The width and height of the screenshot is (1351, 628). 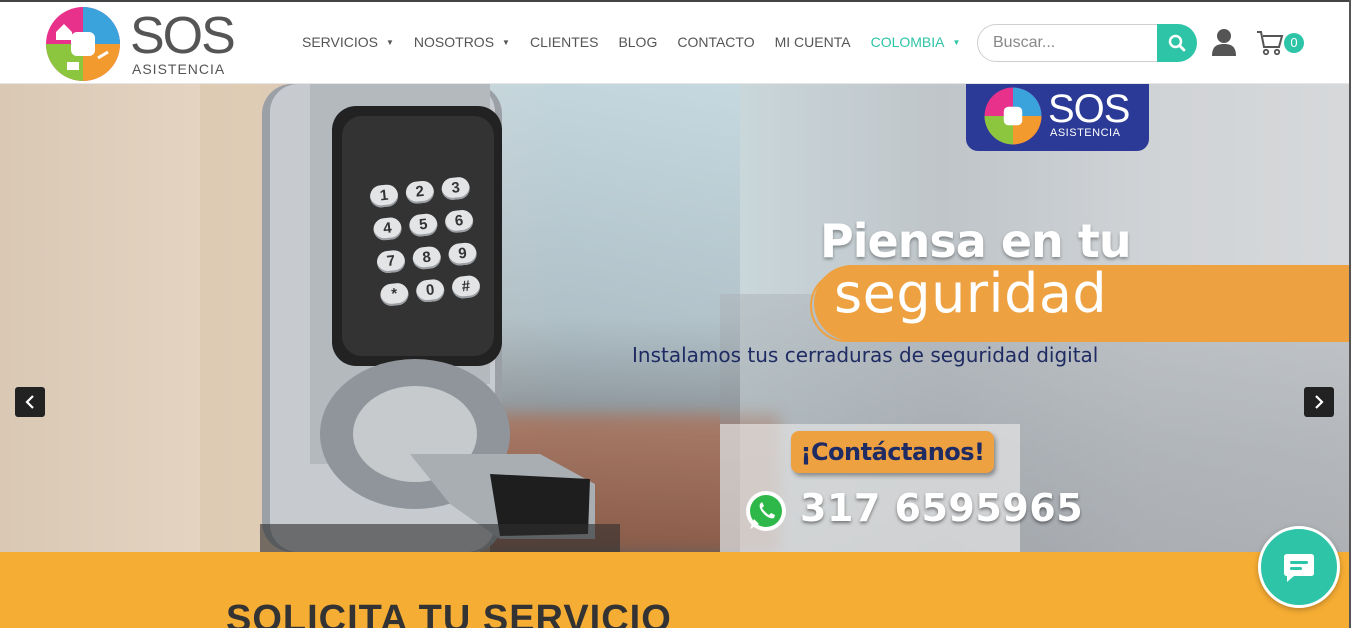 I want to click on chat-widget-button, so click(x=1299, y=567).